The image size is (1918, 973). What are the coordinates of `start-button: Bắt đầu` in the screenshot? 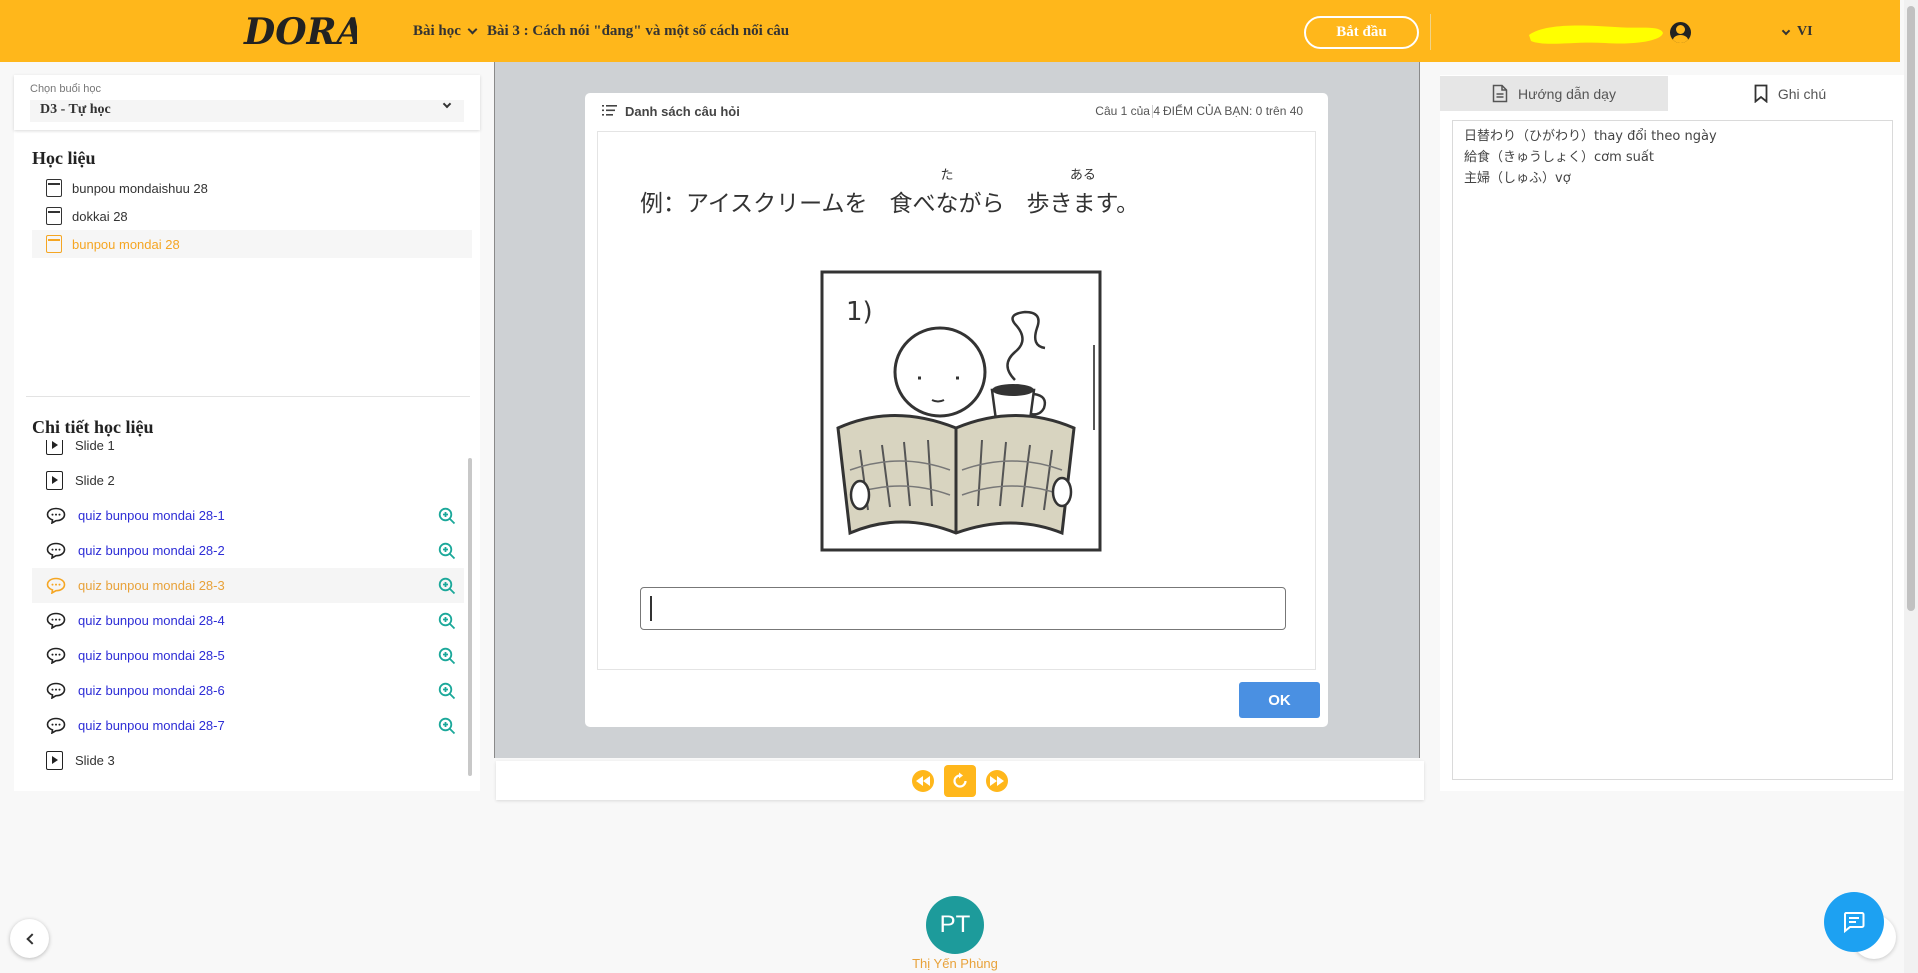 It's located at (1361, 32).